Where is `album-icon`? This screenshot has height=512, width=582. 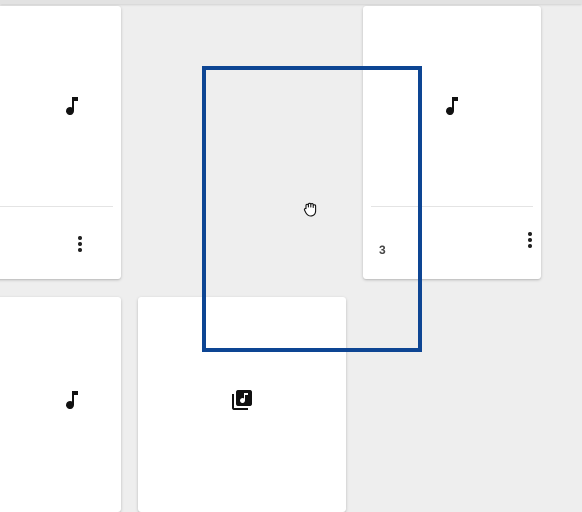
album-icon is located at coordinates (242, 400).